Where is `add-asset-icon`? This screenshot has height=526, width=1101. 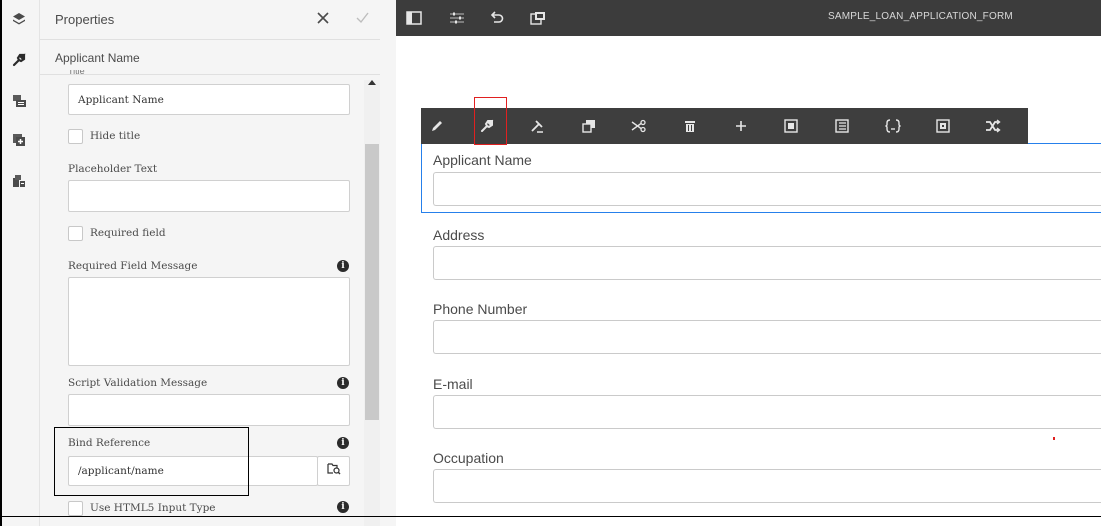 add-asset-icon is located at coordinates (19, 140).